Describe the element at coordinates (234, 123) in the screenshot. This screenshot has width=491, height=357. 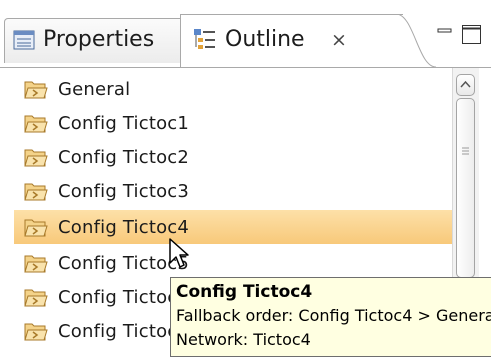
I see `list-item: Config Tictoc1` at that location.